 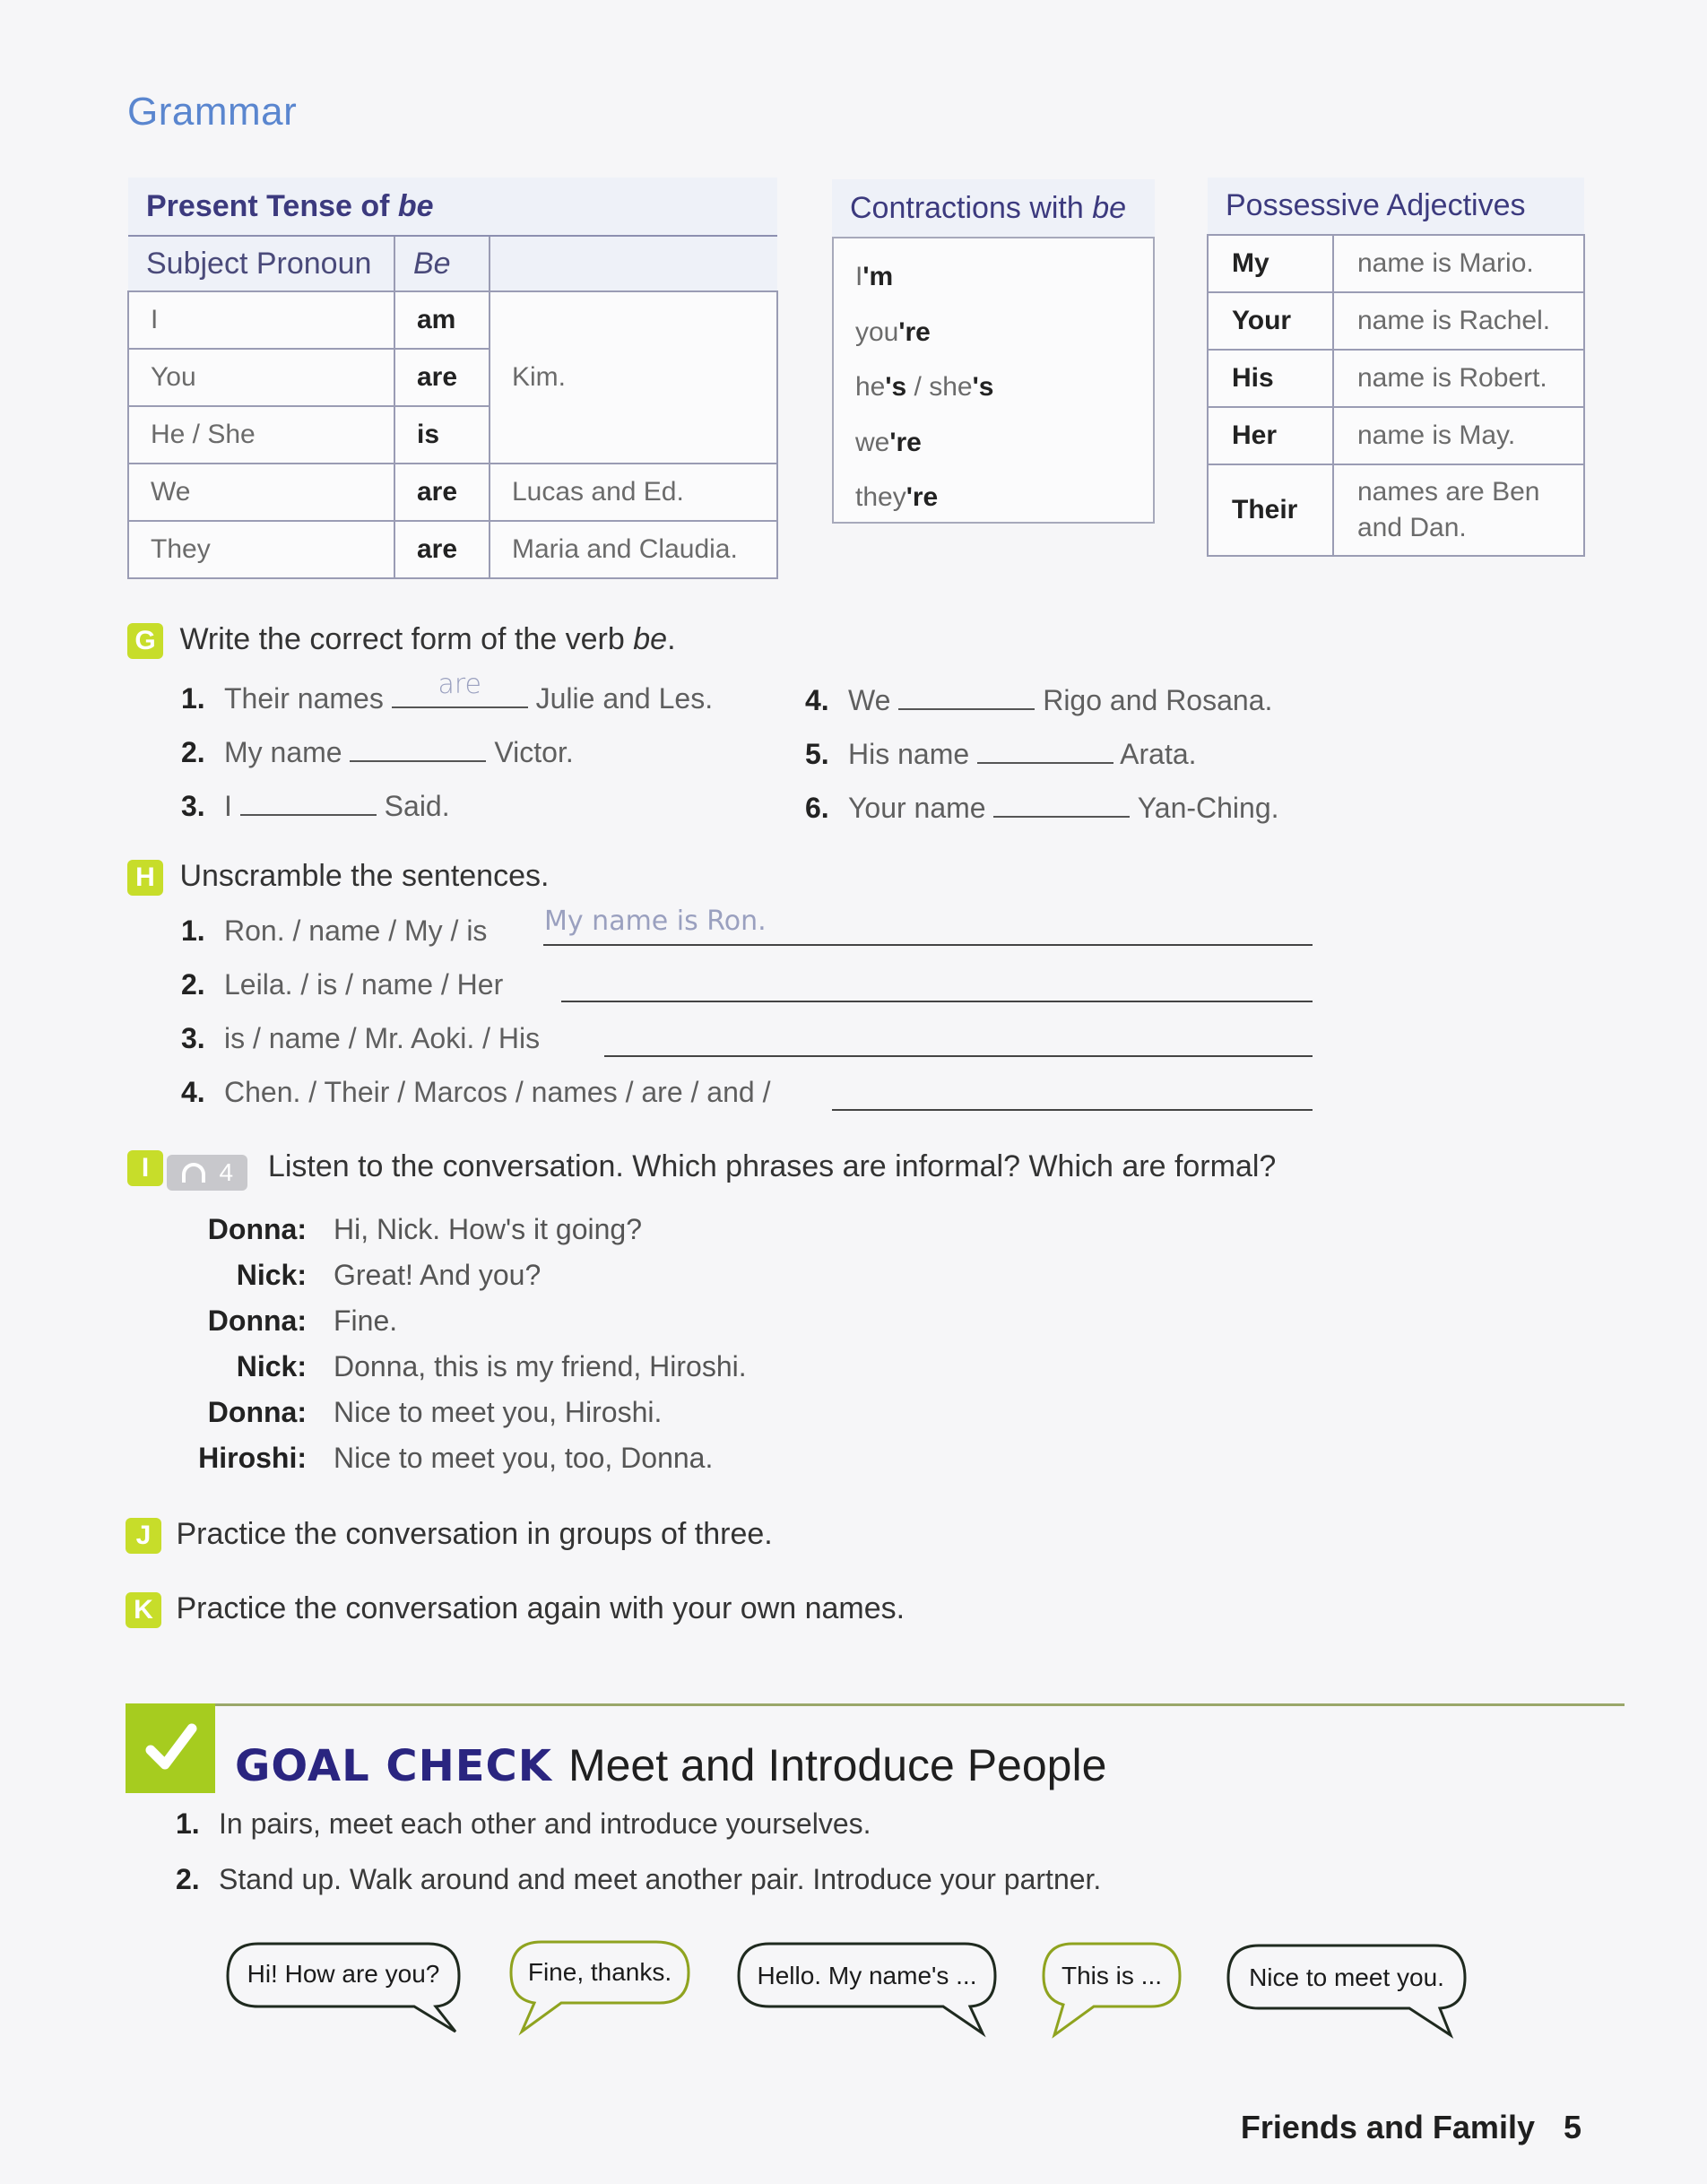 What do you see at coordinates (145, 641) in the screenshot?
I see `activity-letter-badge: G` at bounding box center [145, 641].